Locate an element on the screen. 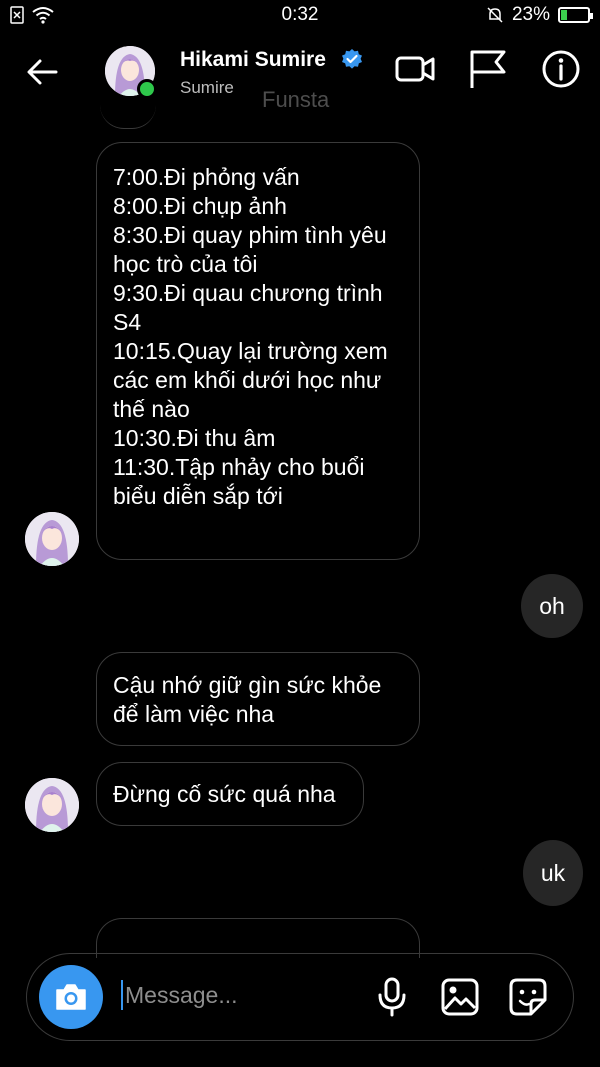 The height and width of the screenshot is (1067, 600). back-arrow-icon is located at coordinates (42, 72).